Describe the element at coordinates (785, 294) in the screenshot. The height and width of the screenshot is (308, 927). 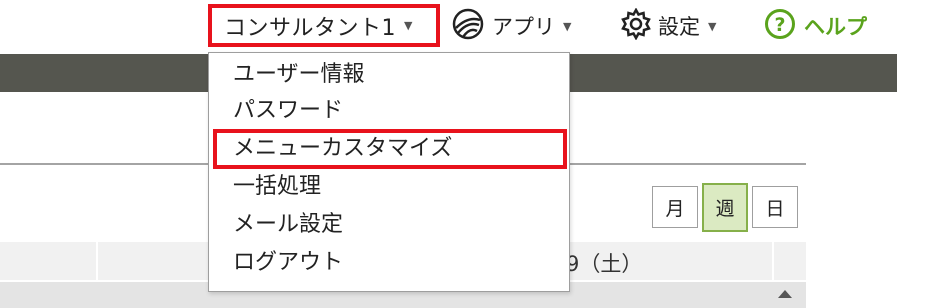
I see `scroll-up-arrow-icon` at that location.